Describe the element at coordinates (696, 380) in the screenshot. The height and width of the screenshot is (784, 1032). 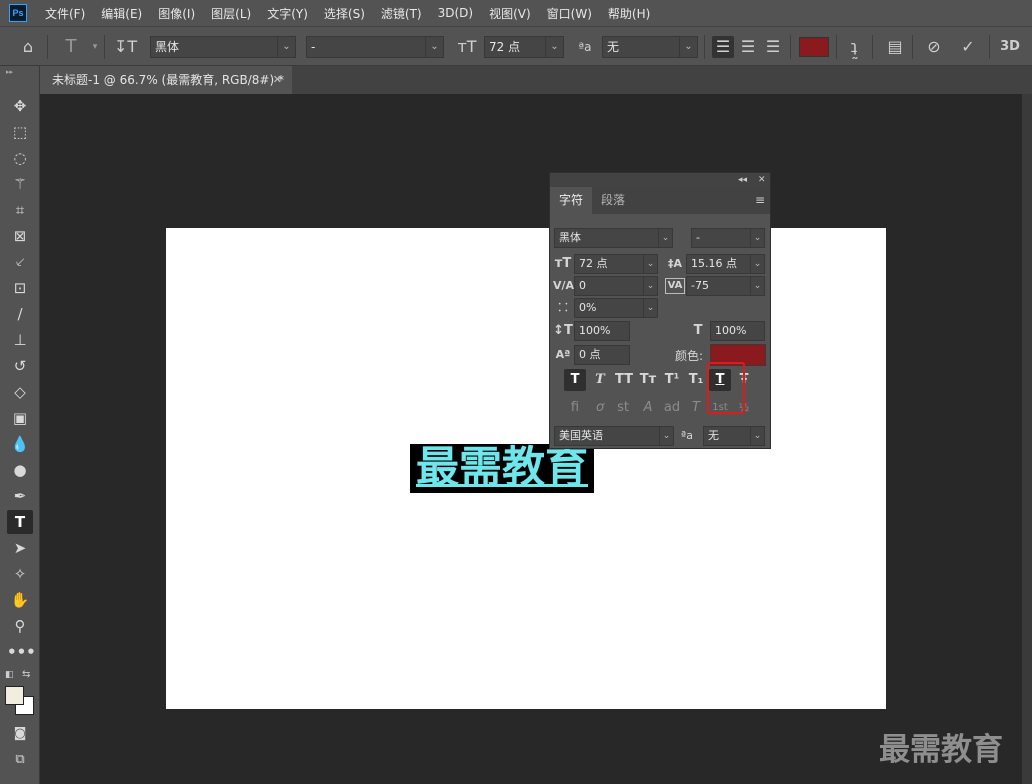
I see `subscript-button: T₁` at that location.